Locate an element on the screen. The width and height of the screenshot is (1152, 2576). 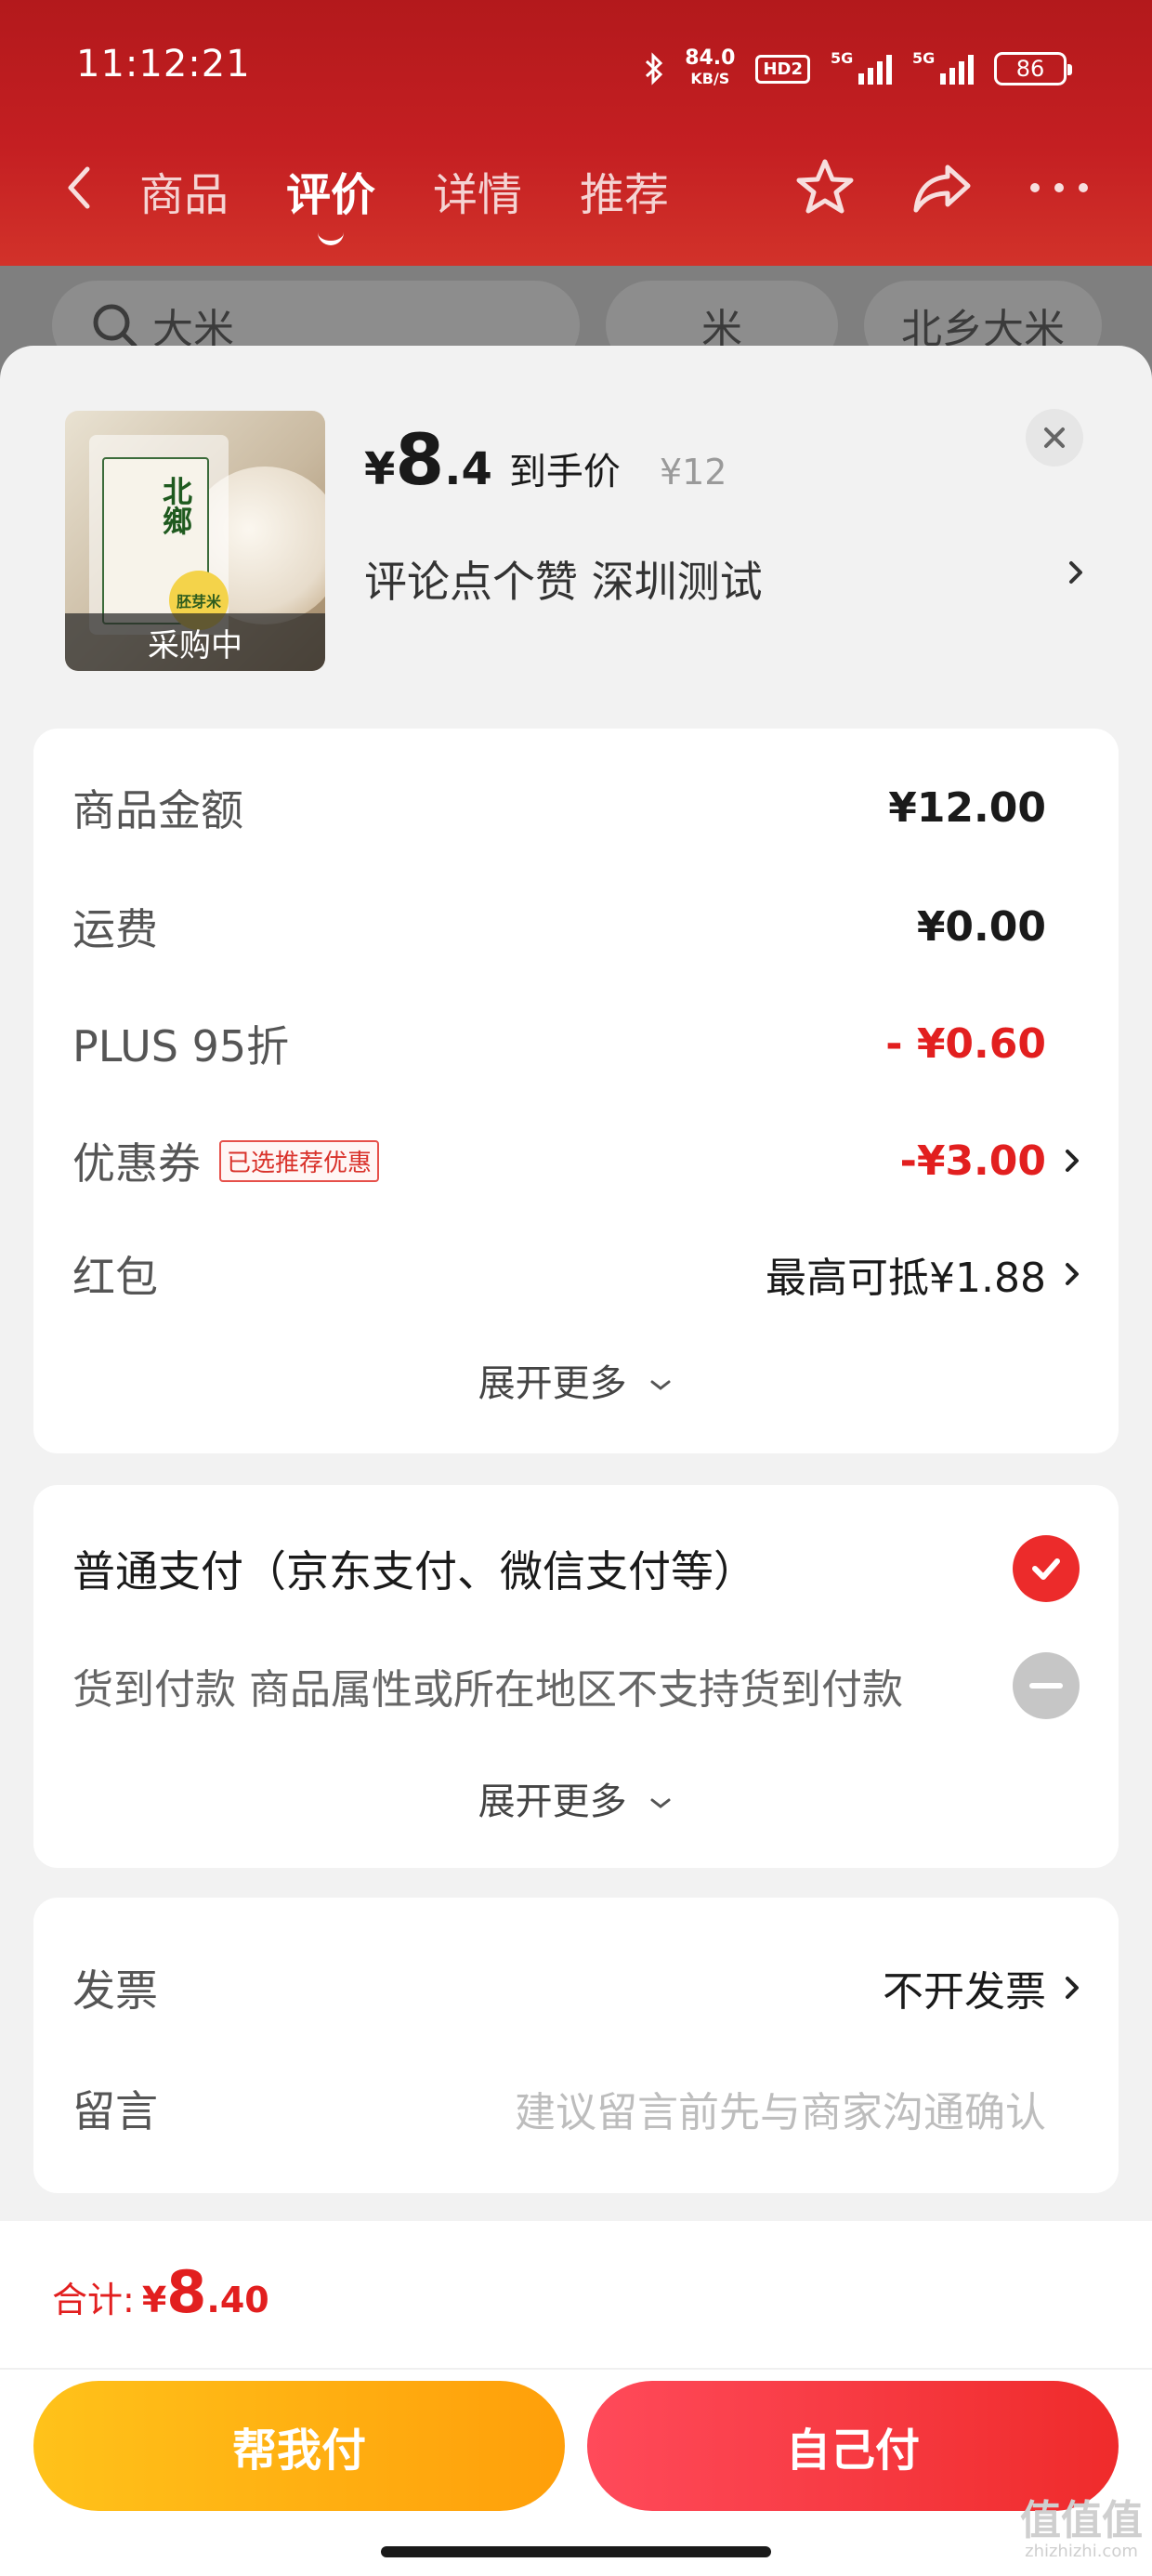
invoice-label: 发票 is located at coordinates (115, 1990).